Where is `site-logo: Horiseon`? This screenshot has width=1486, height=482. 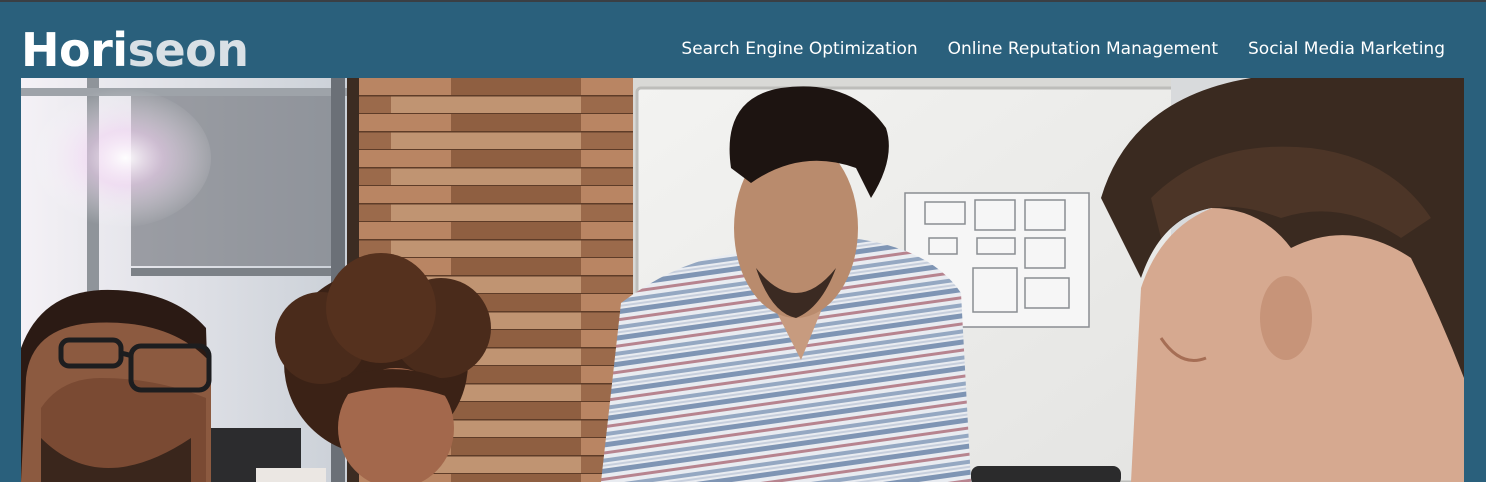 site-logo: Horiseon is located at coordinates (135, 50).